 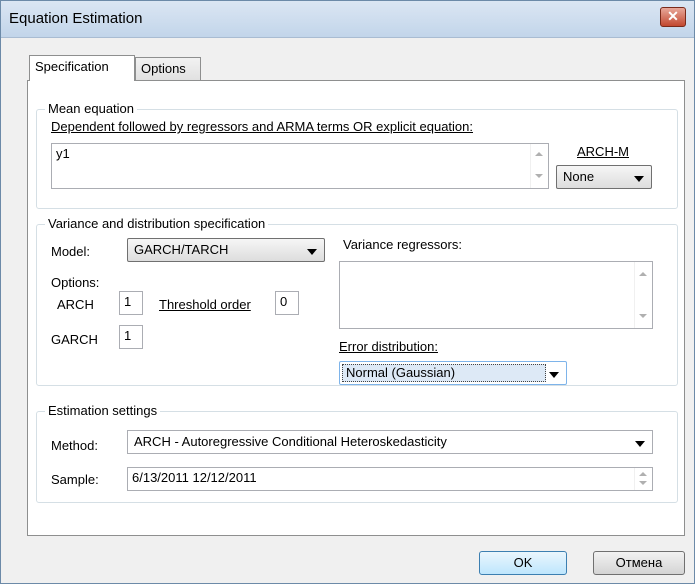 What do you see at coordinates (75, 282) in the screenshot?
I see `options-label: Options:` at bounding box center [75, 282].